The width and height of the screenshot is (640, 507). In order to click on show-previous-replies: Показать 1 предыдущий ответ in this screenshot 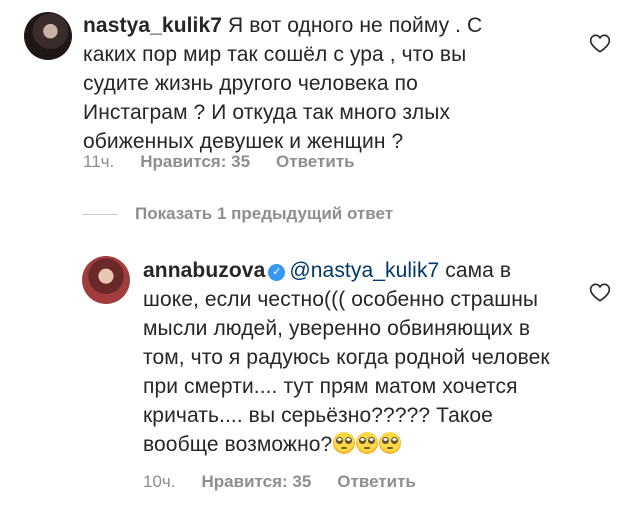, I will do `click(238, 214)`.